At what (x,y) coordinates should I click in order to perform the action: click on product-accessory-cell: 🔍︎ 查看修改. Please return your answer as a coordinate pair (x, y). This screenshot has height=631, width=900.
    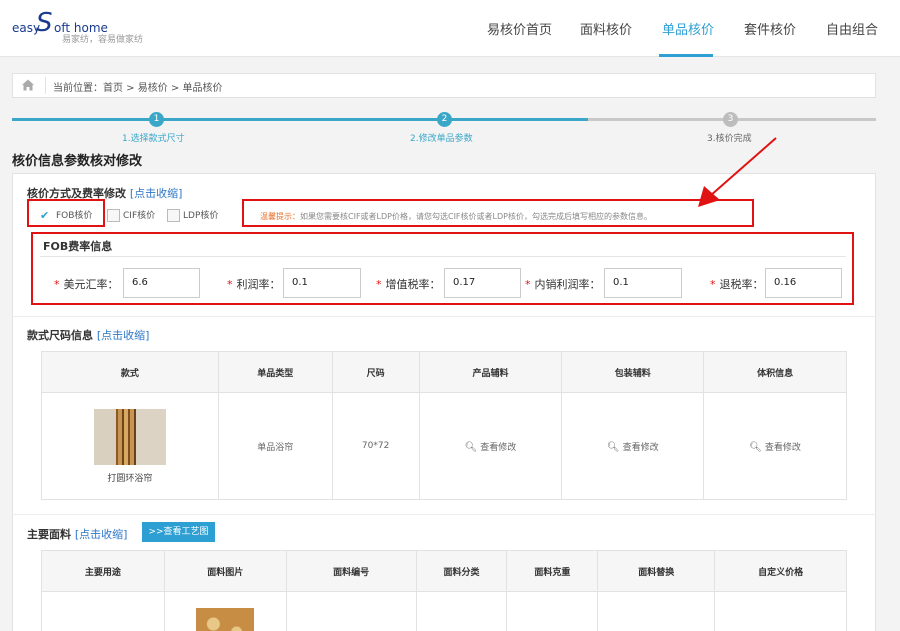
    Looking at the image, I should click on (490, 446).